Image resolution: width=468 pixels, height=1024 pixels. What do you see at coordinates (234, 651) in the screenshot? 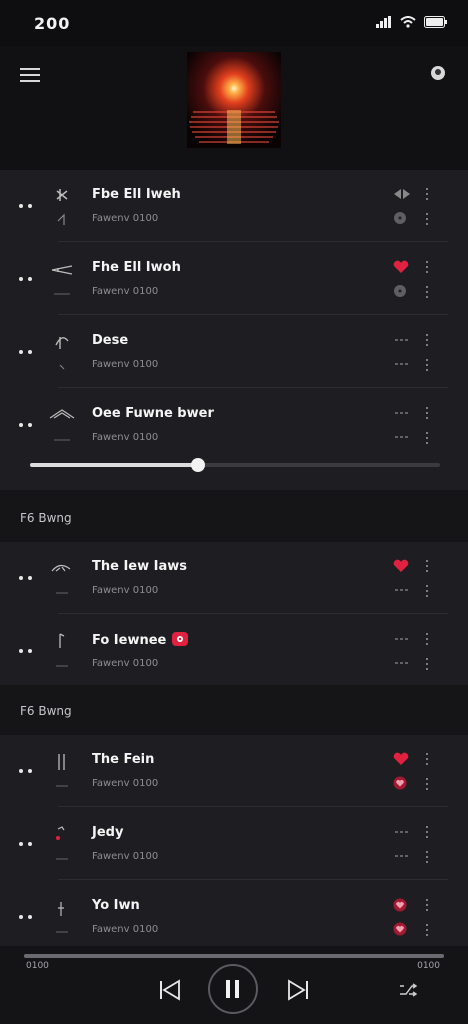
I see `track-row: Fo Iewnee Fawenv 0100` at bounding box center [234, 651].